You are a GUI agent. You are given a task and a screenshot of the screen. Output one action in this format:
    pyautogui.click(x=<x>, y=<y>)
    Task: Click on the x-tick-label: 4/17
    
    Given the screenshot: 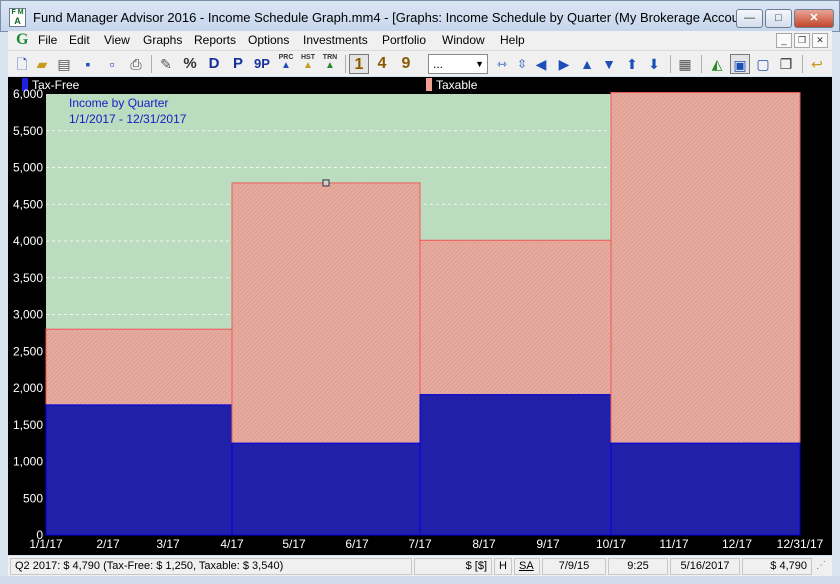 What is the action you would take?
    pyautogui.click(x=232, y=544)
    